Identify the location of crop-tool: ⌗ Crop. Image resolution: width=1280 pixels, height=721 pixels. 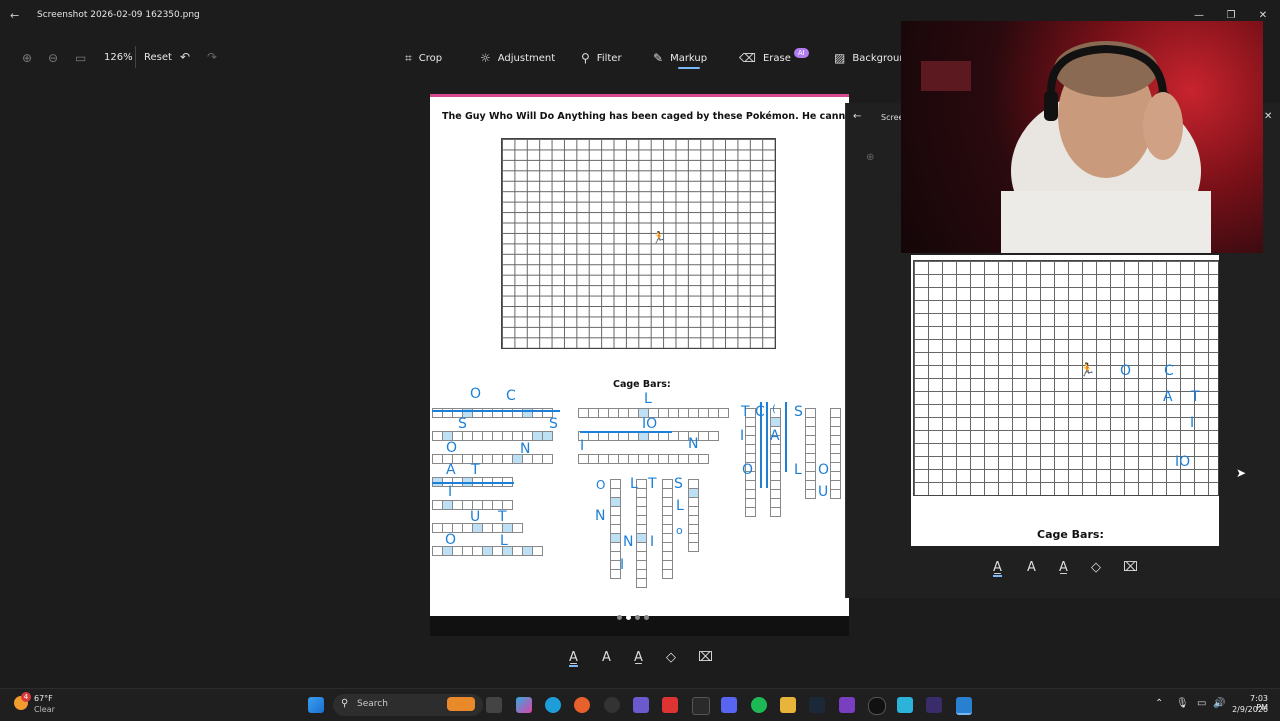
(423, 58).